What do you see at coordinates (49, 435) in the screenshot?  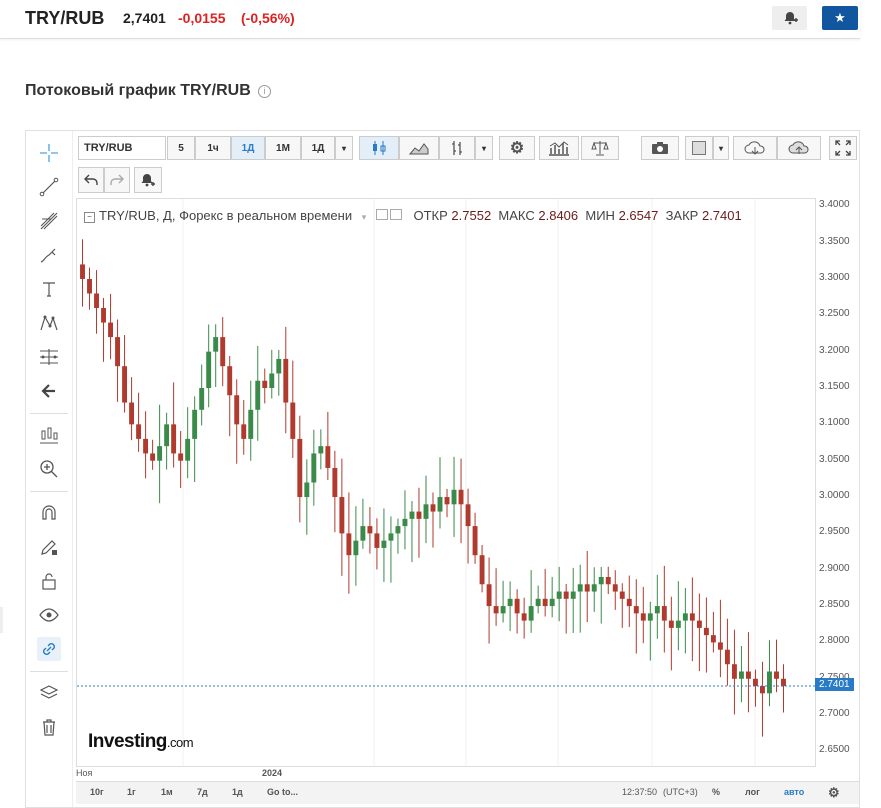 I see `indicators-tool` at bounding box center [49, 435].